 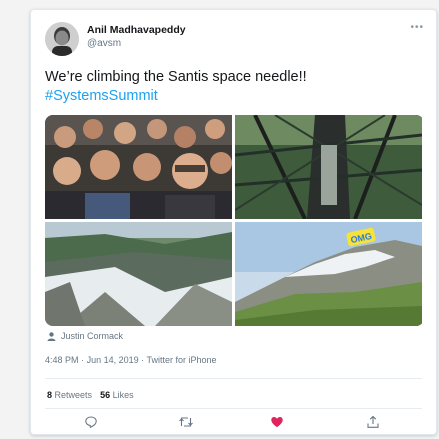 I want to click on tweet-stats: 8 Retweets 56 Likes, so click(x=90, y=395).